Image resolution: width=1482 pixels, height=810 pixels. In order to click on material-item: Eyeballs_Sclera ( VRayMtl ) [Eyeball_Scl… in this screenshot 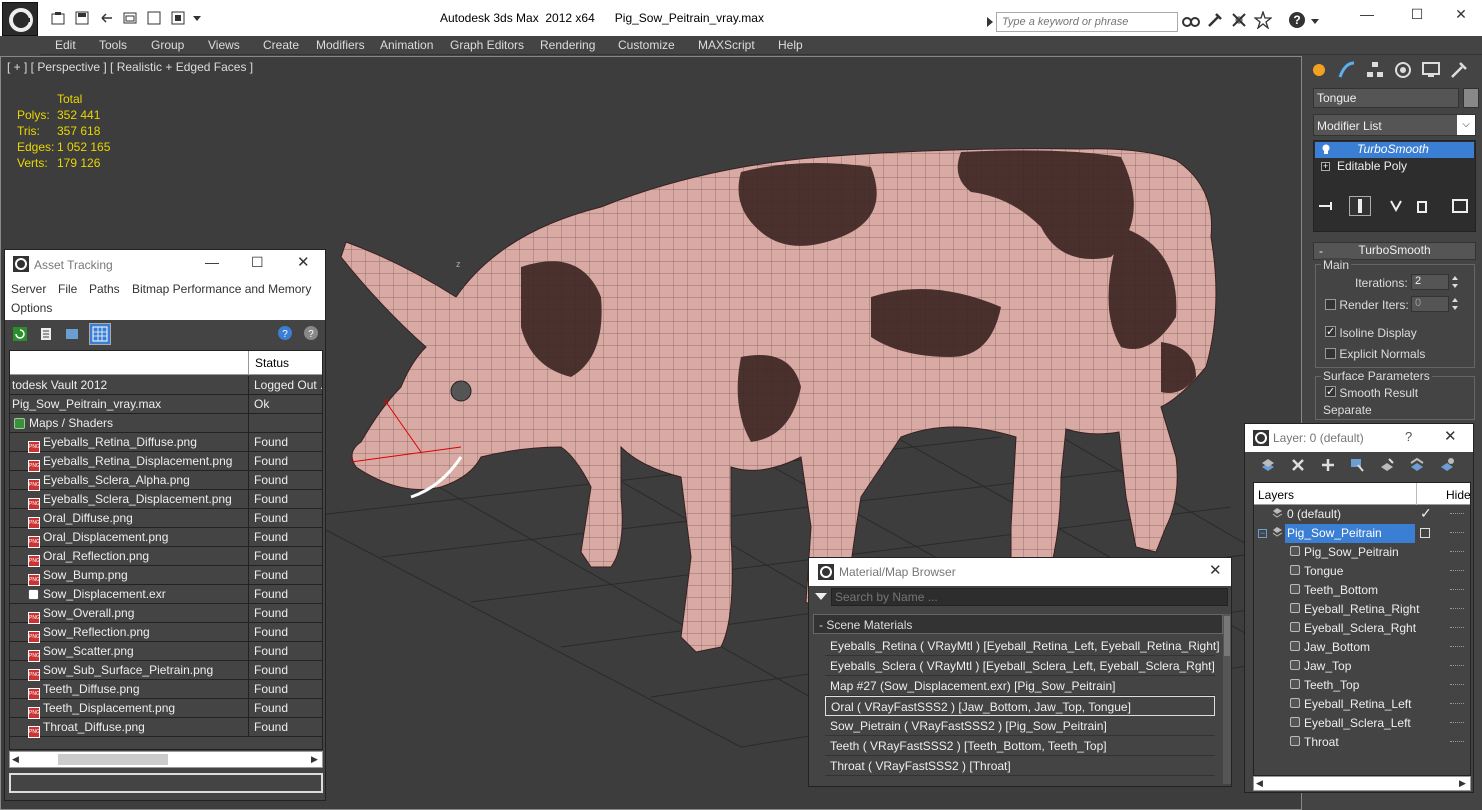, I will do `click(1020, 666)`.